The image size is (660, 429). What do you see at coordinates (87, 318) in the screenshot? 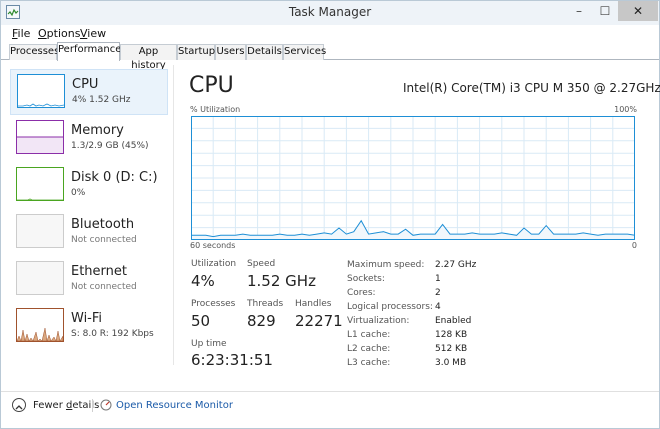
I see `sidebar-wifi-title: Wi-Fi` at bounding box center [87, 318].